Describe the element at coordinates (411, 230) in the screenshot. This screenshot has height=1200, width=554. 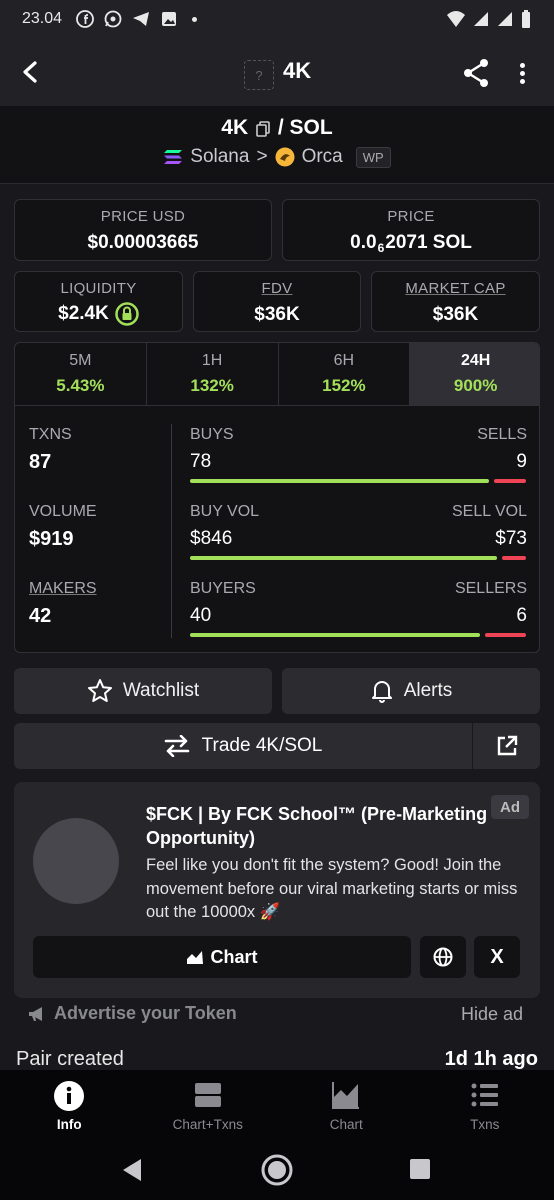
I see `price-native-box: PRICE 0.062071 SOL` at that location.